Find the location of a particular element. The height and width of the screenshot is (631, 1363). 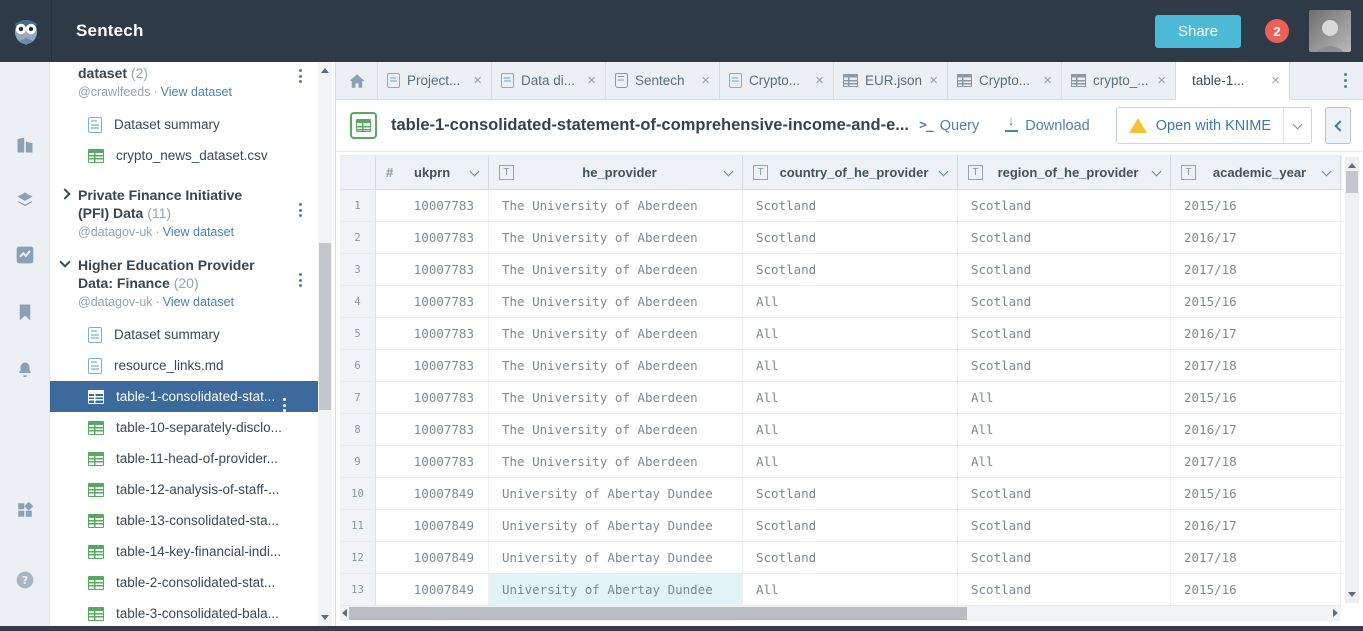

document-tab: crypto_... × is located at coordinates (1119, 80).